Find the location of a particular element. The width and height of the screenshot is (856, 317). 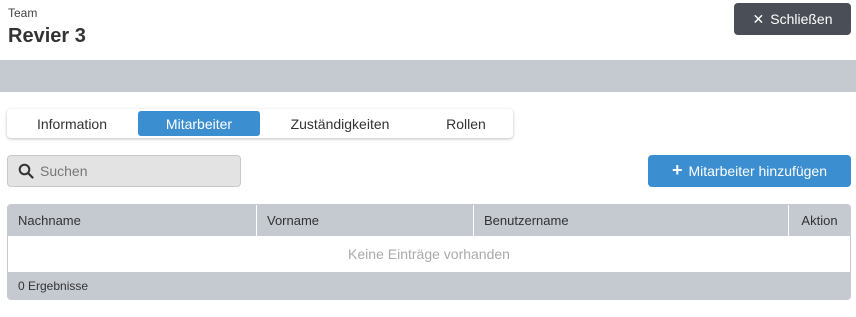

plus-icon: + is located at coordinates (677, 170).